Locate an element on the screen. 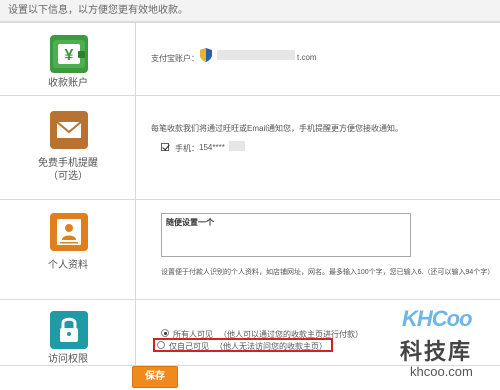  watermark-url: khcoo.com is located at coordinates (441, 371).